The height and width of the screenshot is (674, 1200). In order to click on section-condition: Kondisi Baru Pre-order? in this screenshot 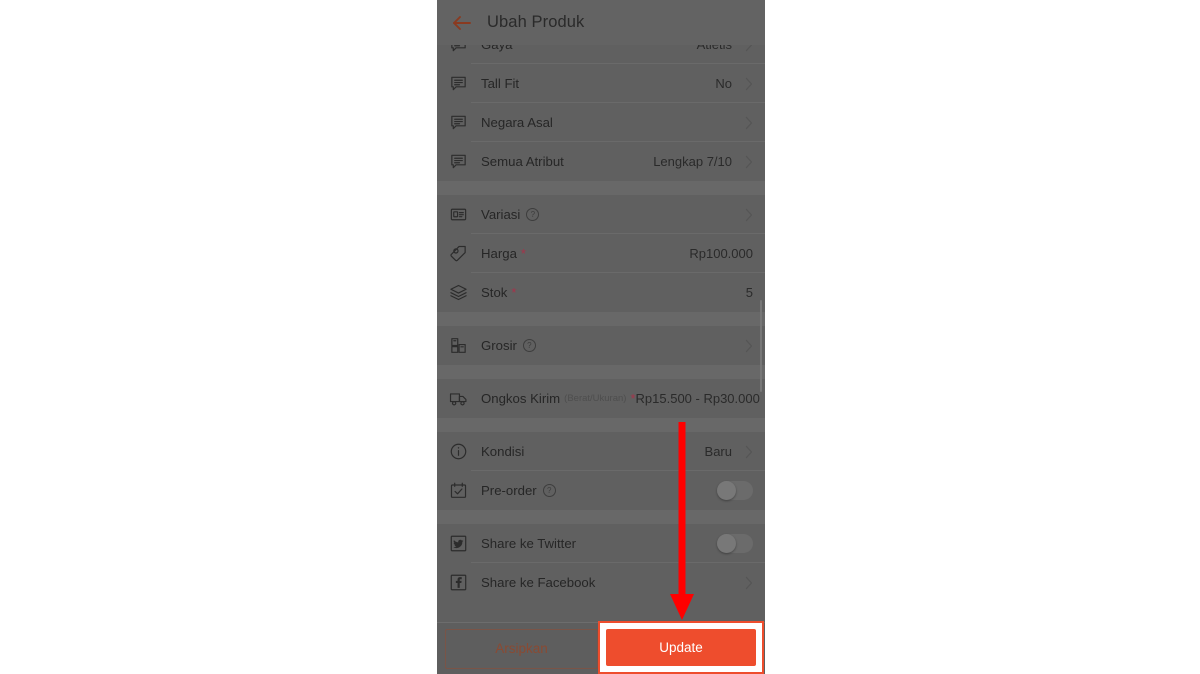, I will do `click(601, 471)`.